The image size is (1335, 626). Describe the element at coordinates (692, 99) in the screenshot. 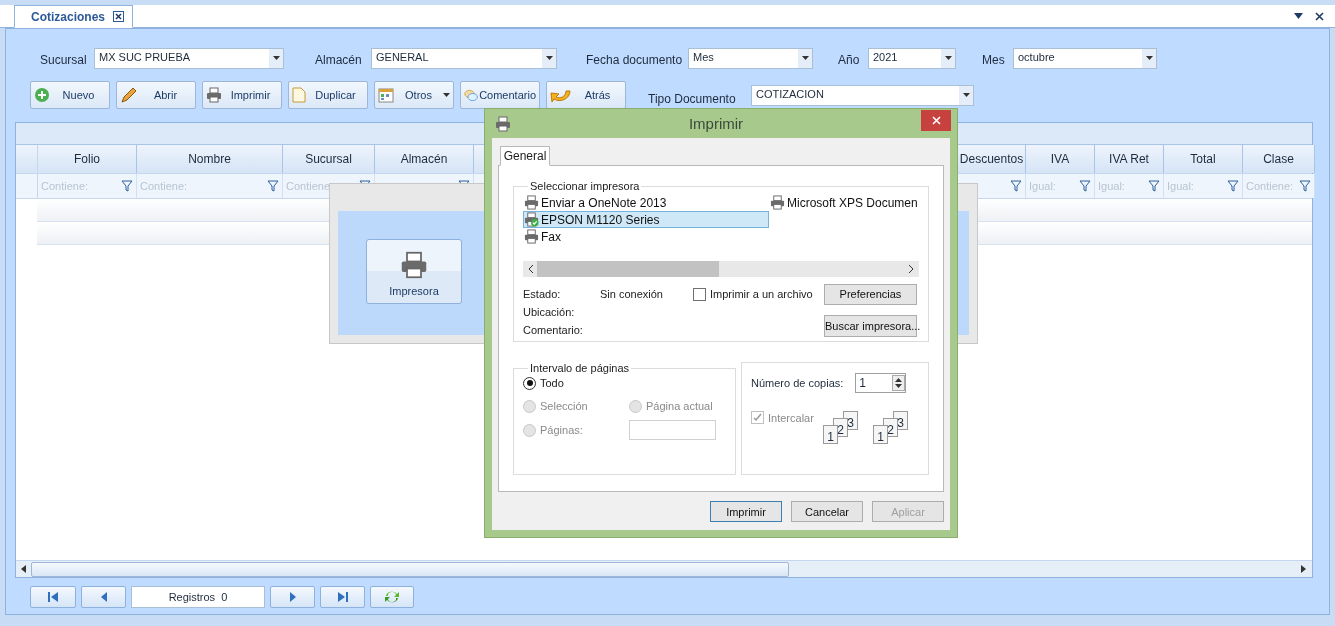

I see `filter-label: Tipo Documento` at that location.